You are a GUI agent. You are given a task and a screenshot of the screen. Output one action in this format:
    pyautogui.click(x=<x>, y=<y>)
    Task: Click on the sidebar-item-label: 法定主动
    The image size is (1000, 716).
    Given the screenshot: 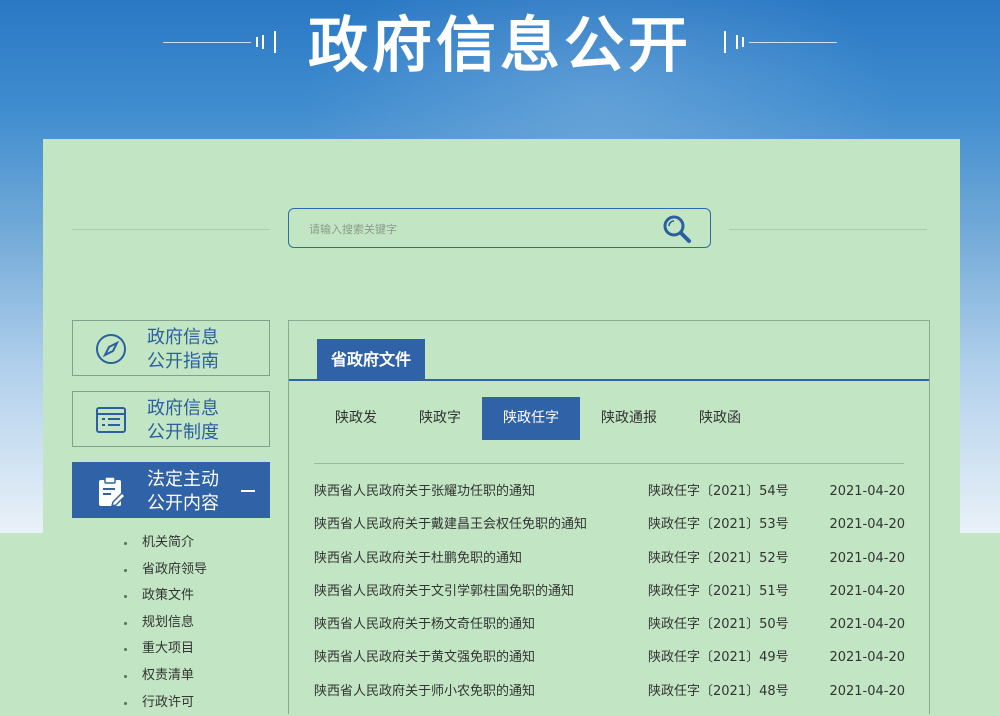 What is the action you would take?
    pyautogui.click(x=183, y=479)
    